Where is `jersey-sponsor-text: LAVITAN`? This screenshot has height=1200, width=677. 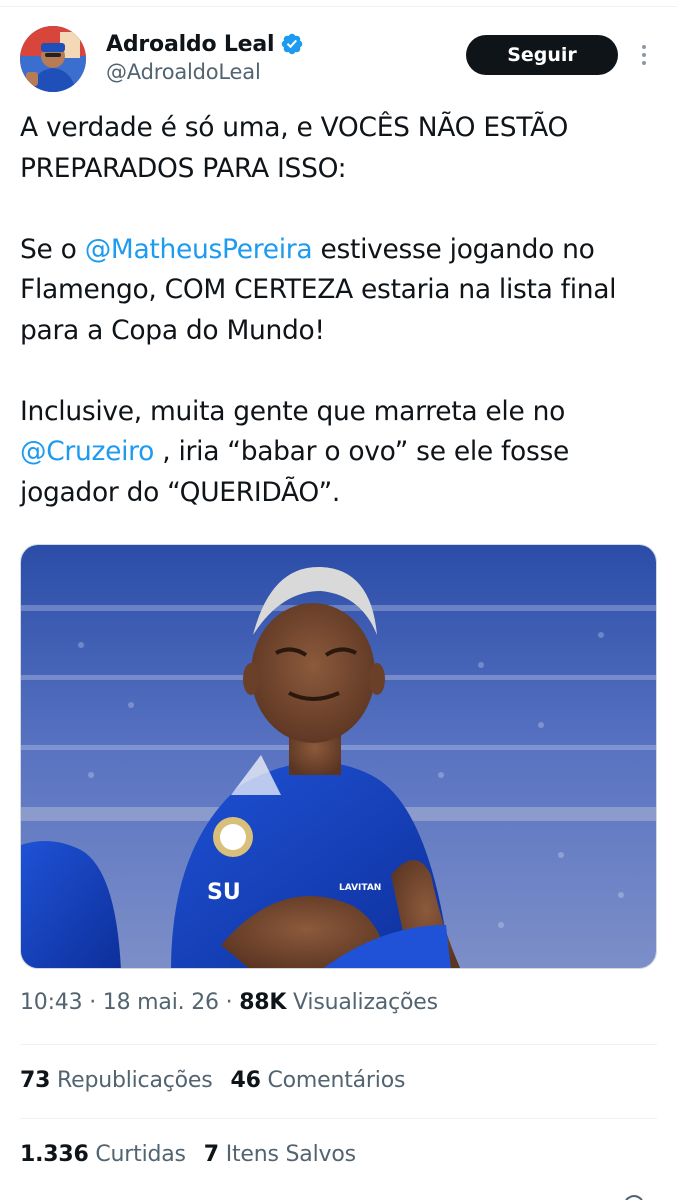
jersey-sponsor-text: LAVITAN is located at coordinates (360, 888).